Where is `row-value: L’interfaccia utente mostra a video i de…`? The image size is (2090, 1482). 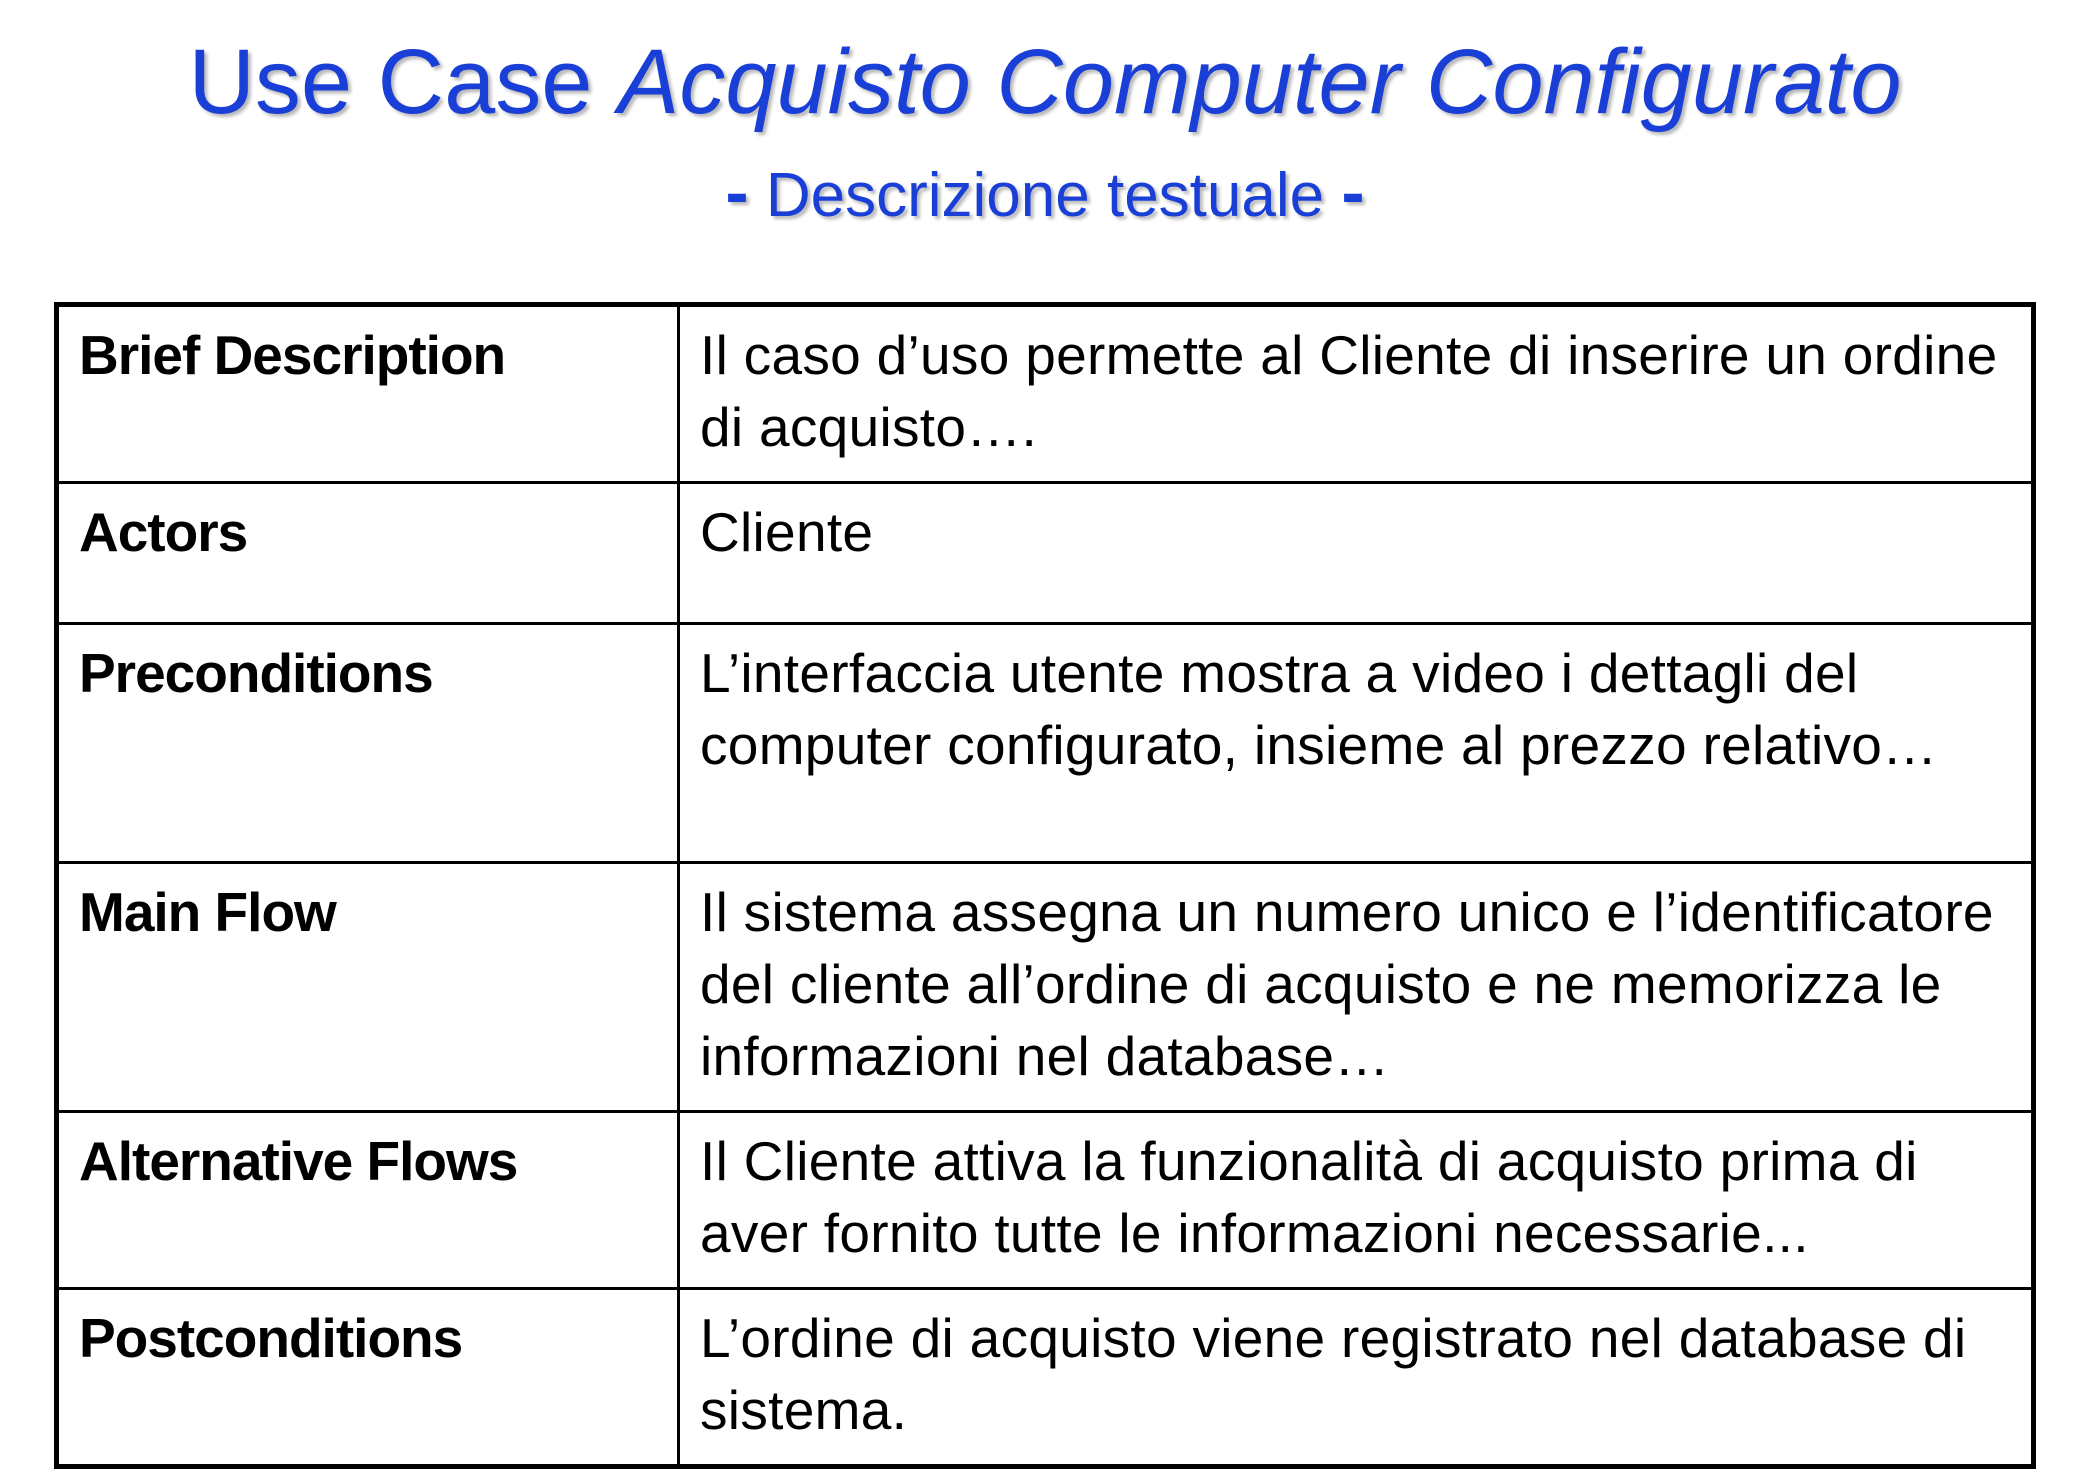 row-value: L’interfaccia utente mostra a video i de… is located at coordinates (1356, 743).